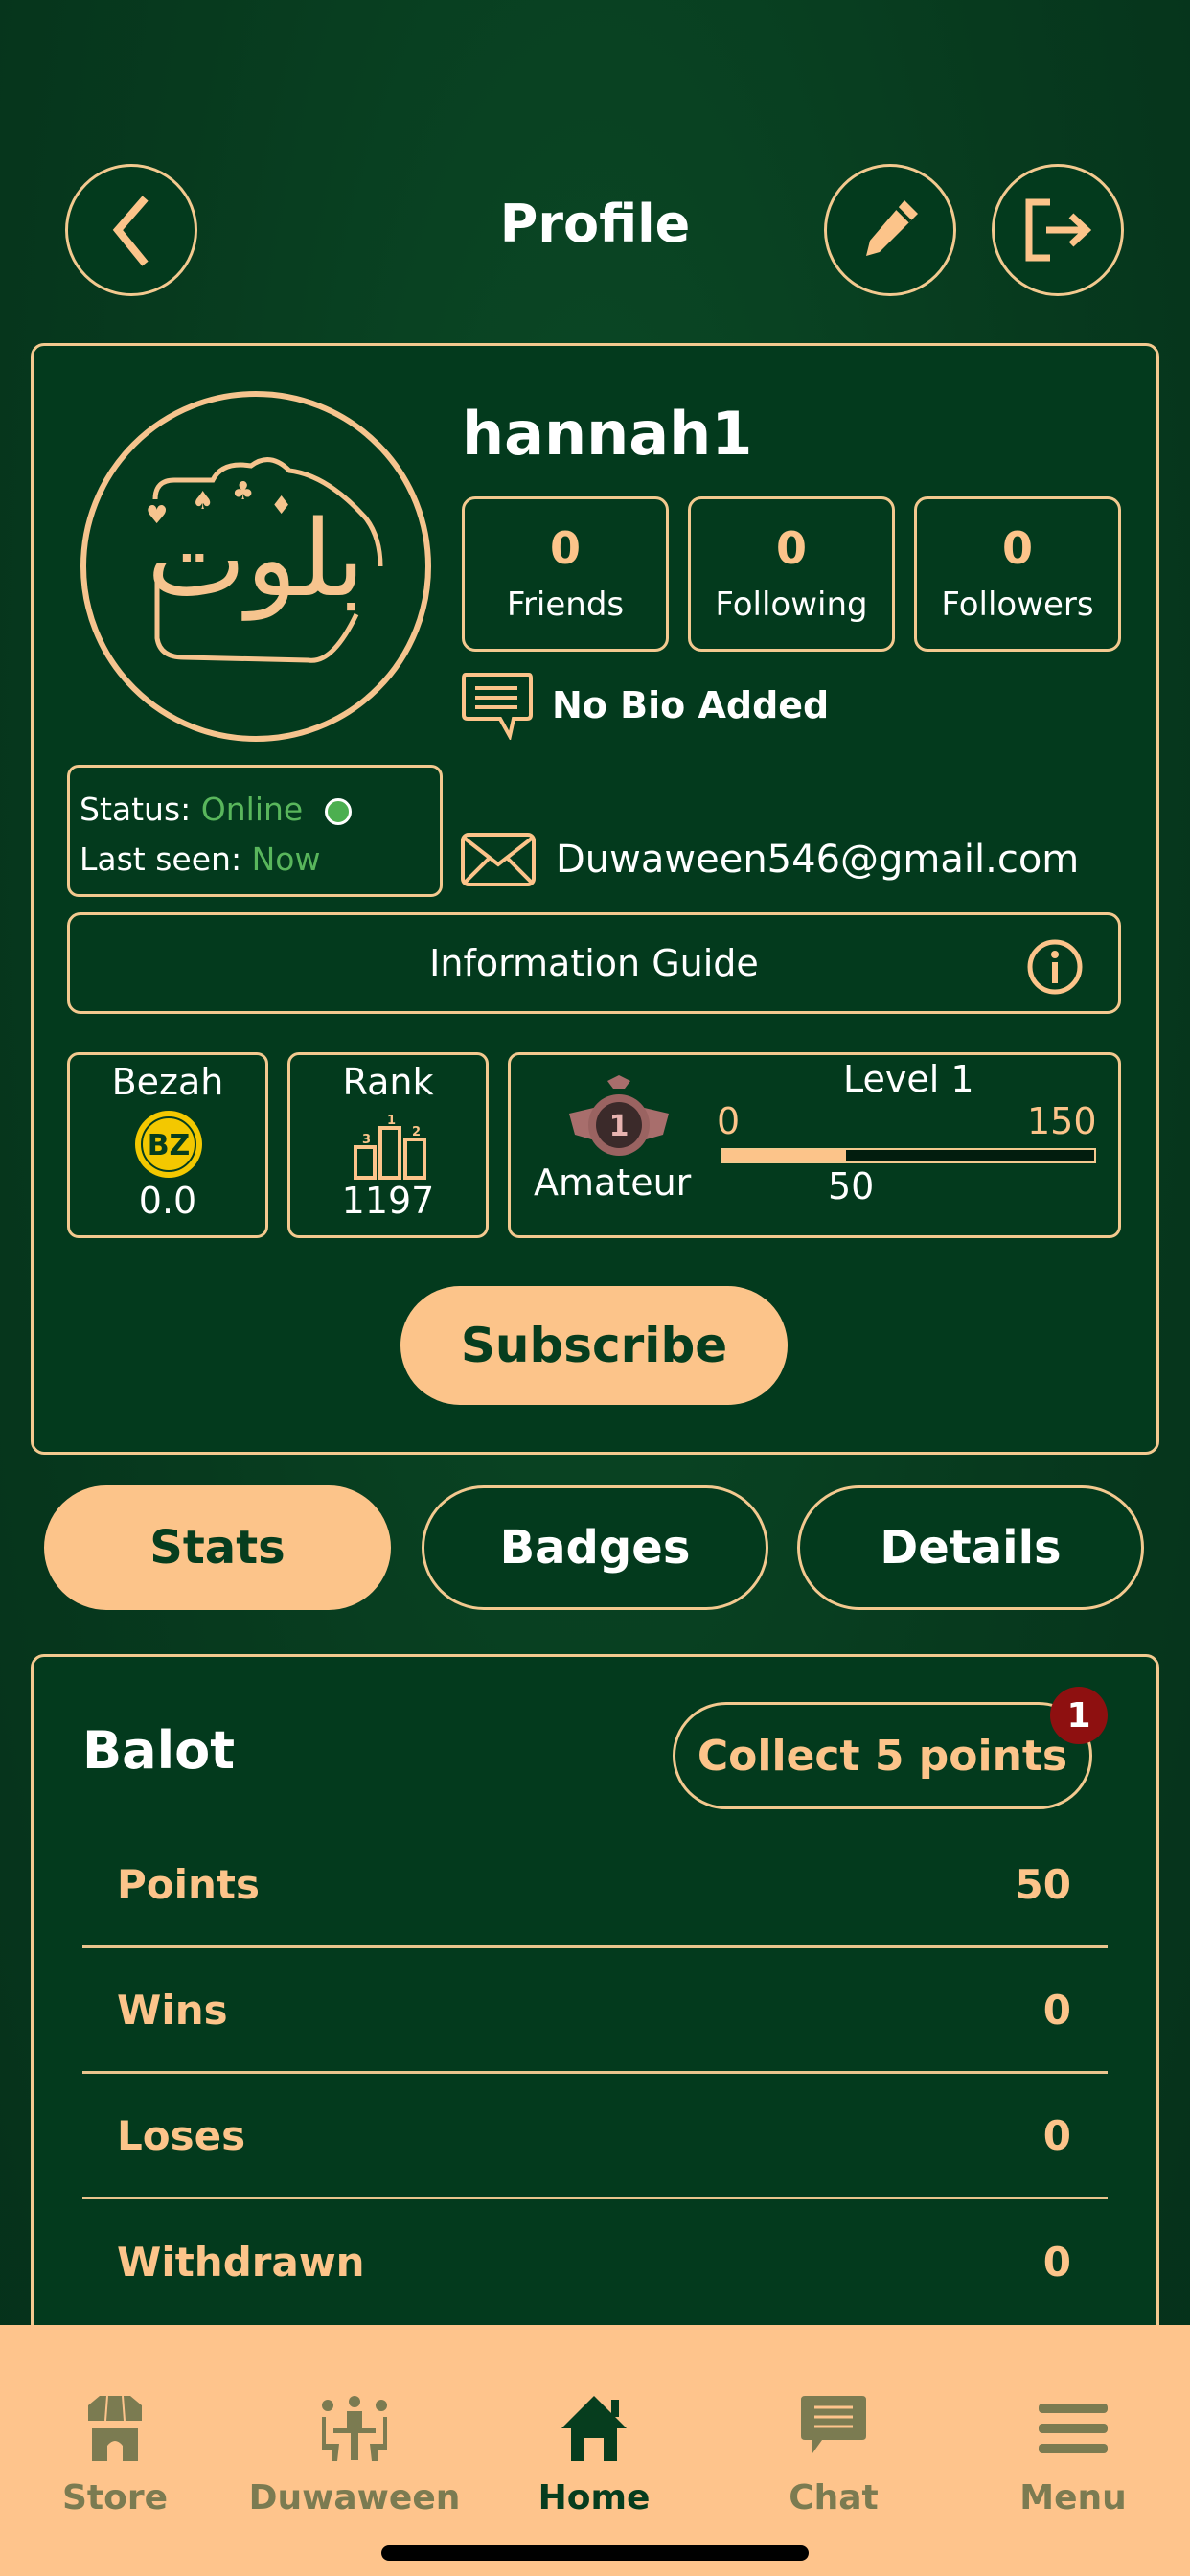 This screenshot has width=1190, height=2576. Describe the element at coordinates (388, 1082) in the screenshot. I see `rank-title: Rank` at that location.